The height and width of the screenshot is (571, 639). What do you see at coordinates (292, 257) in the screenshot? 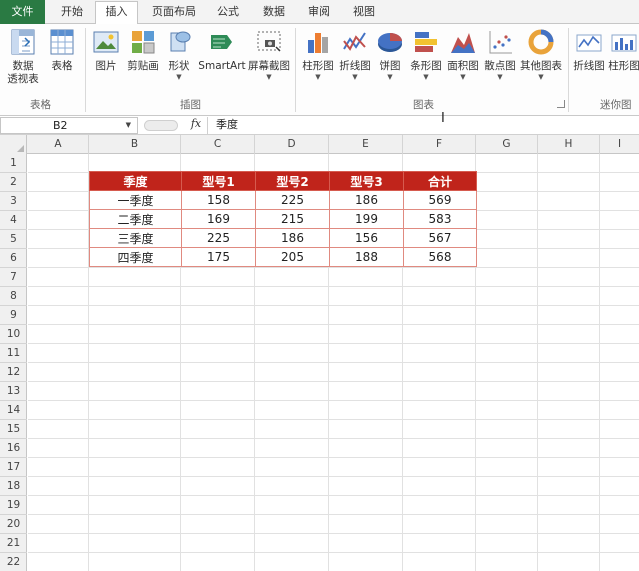
I see `table-cell: 205` at bounding box center [292, 257].